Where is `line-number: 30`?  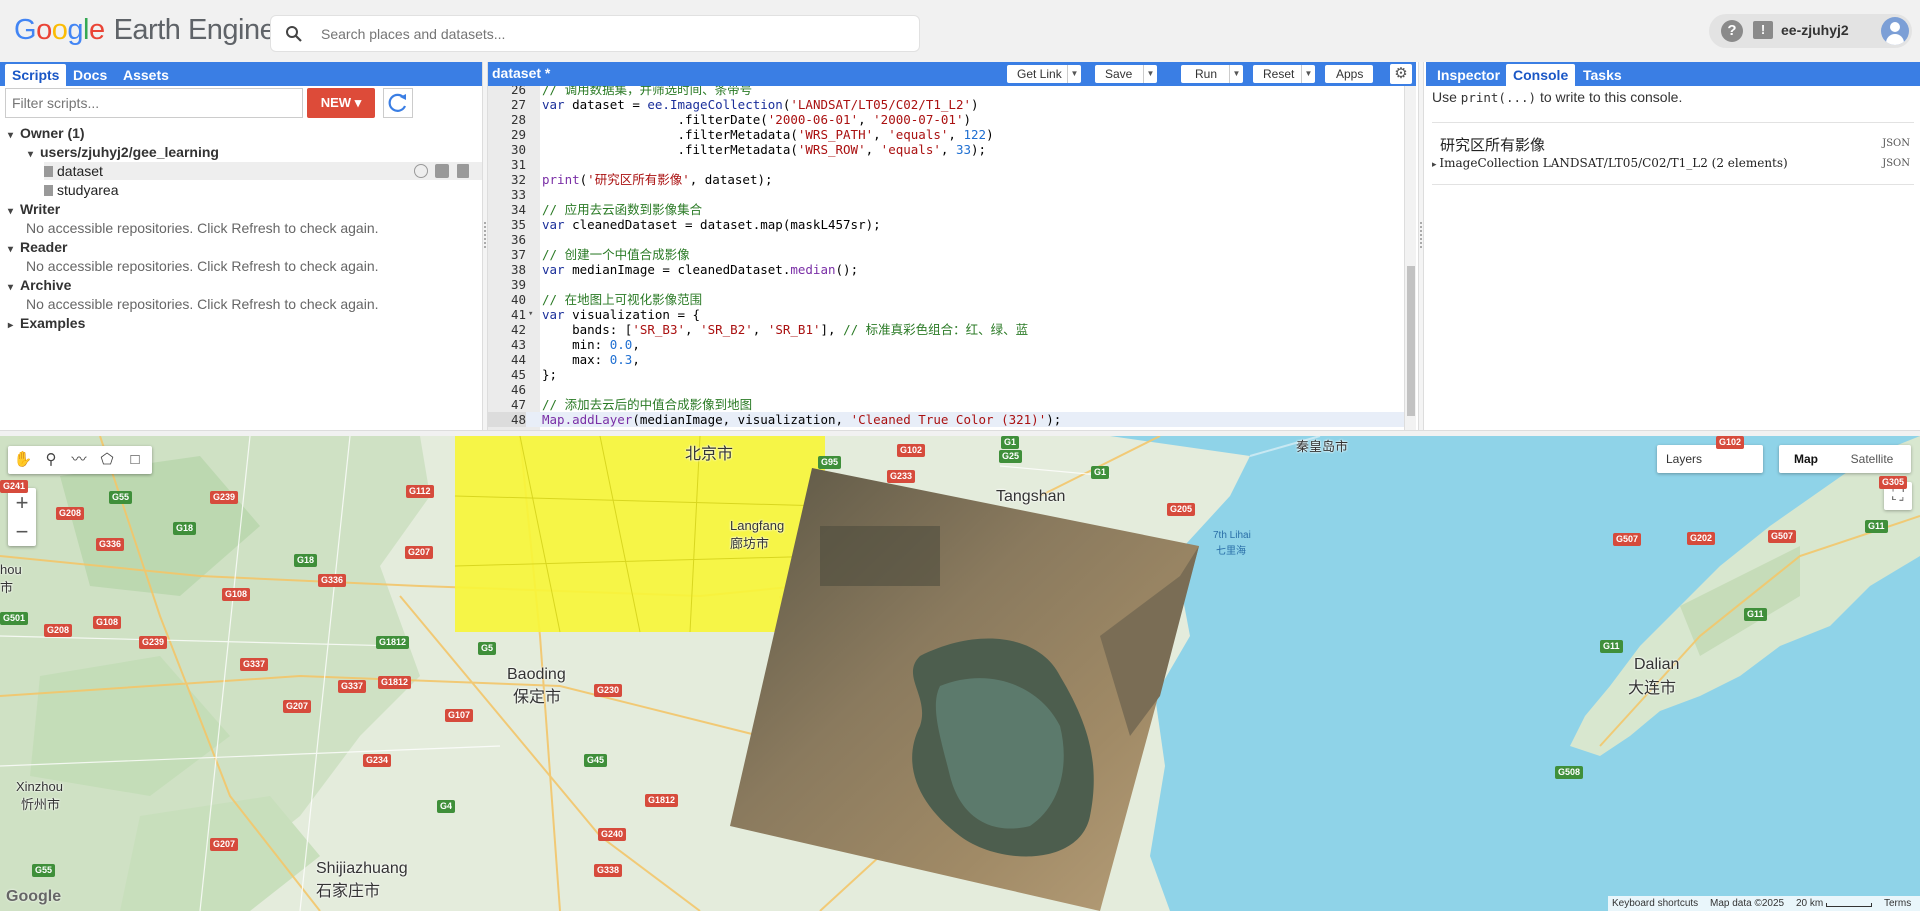 line-number: 30 is located at coordinates (518, 149).